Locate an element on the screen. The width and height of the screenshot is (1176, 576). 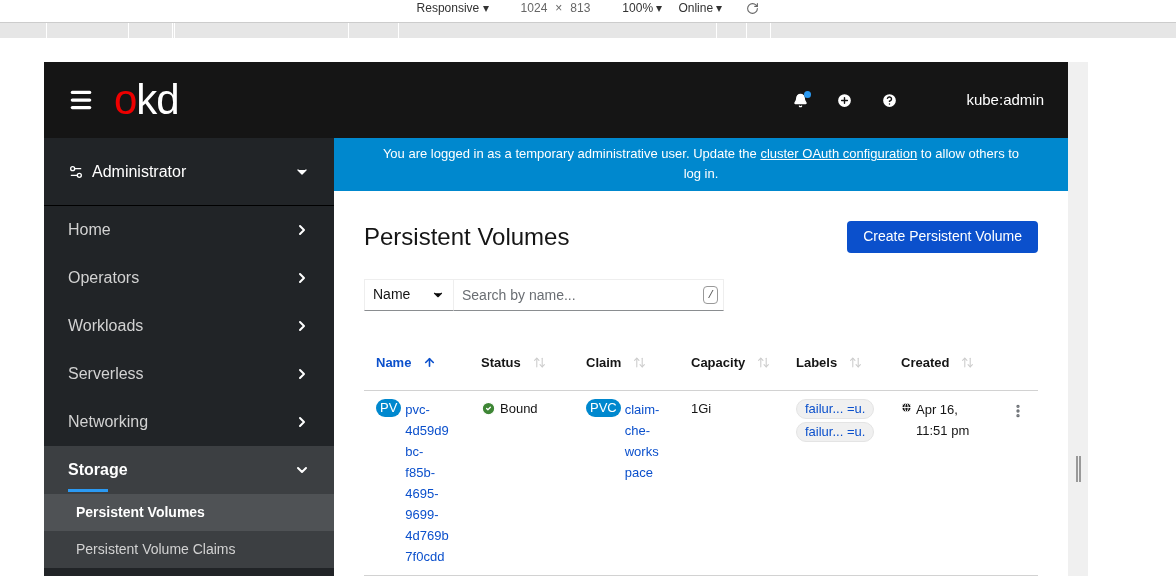
user-menu: kube:admin is located at coordinates (1005, 100).